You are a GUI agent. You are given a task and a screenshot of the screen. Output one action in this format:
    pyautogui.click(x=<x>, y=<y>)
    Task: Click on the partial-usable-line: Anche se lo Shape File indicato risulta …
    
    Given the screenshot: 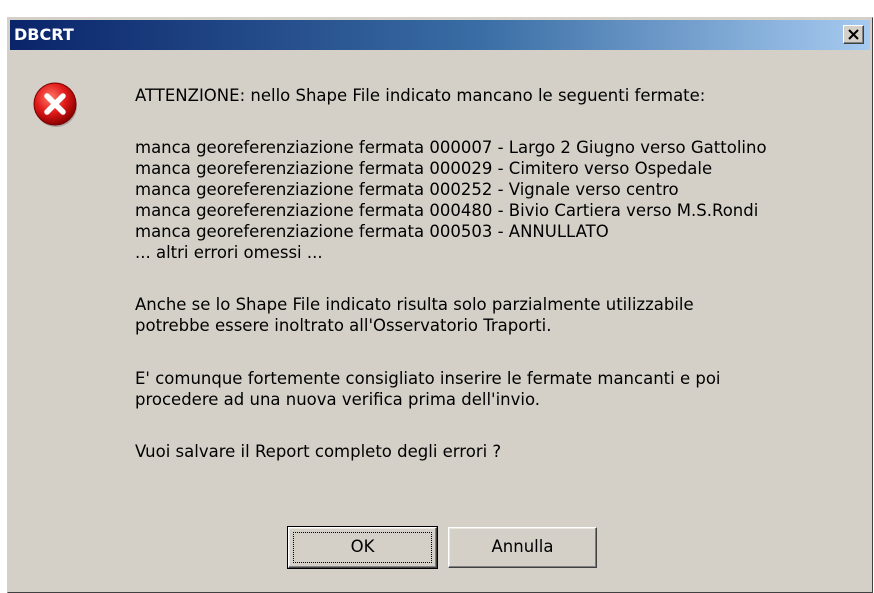 What is the action you would take?
    pyautogui.click(x=414, y=304)
    